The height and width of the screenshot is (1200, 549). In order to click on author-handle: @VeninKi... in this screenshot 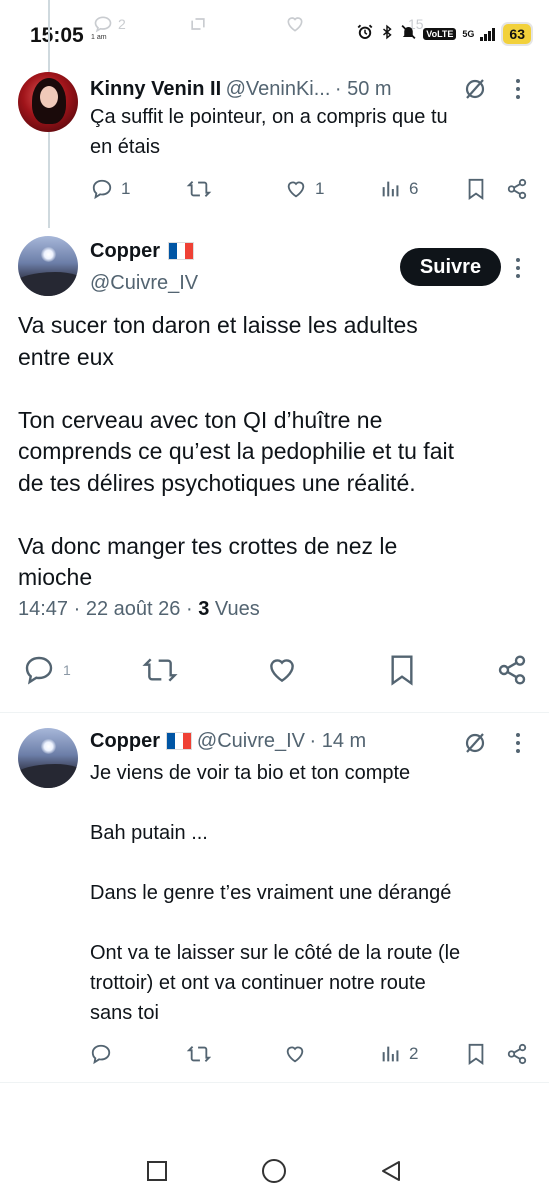, I will do `click(278, 89)`.